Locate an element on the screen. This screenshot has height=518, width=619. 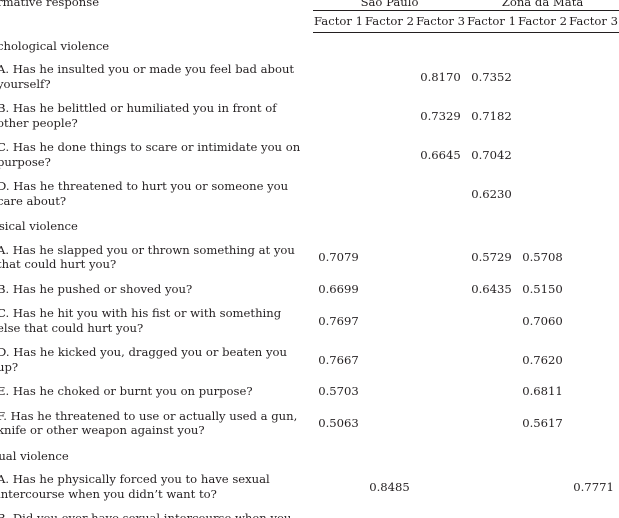
factor-loading-value: 0.7697 is located at coordinates (338, 320).